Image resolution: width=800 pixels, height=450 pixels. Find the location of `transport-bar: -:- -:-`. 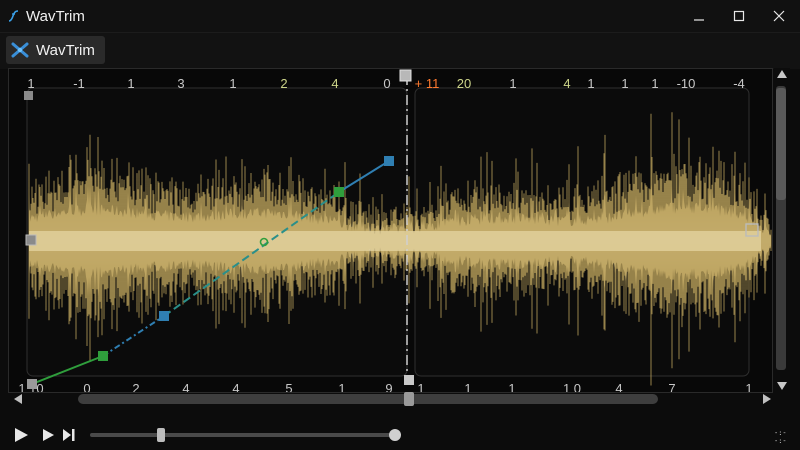

transport-bar: -:- -:- is located at coordinates (400, 434).